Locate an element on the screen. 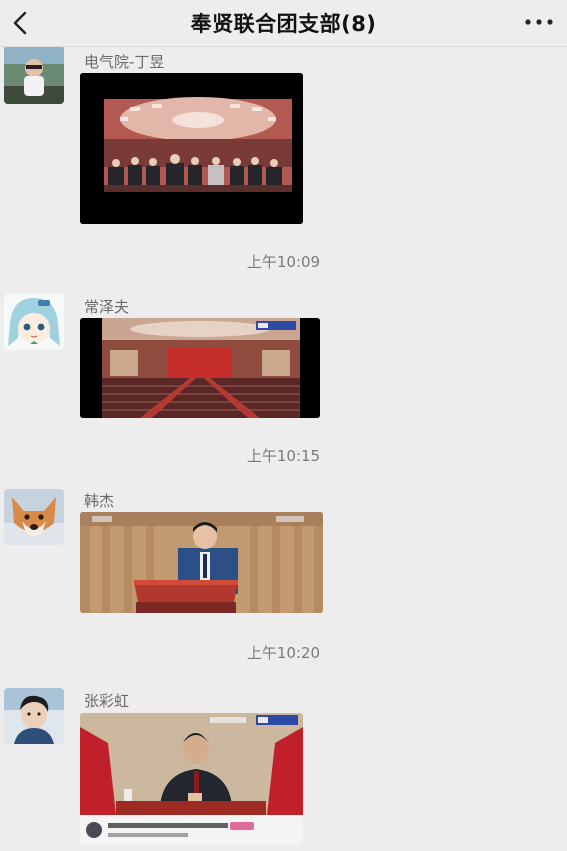 This screenshot has width=567, height=851. timestamp: 上午10:20 is located at coordinates (283, 653).